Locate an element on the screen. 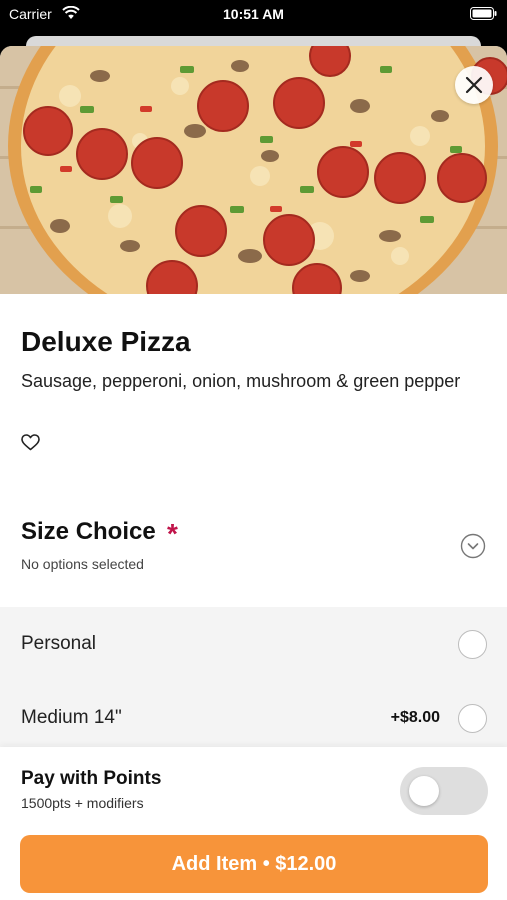  add-item-button: Add Item • $12.00 is located at coordinates (254, 864).